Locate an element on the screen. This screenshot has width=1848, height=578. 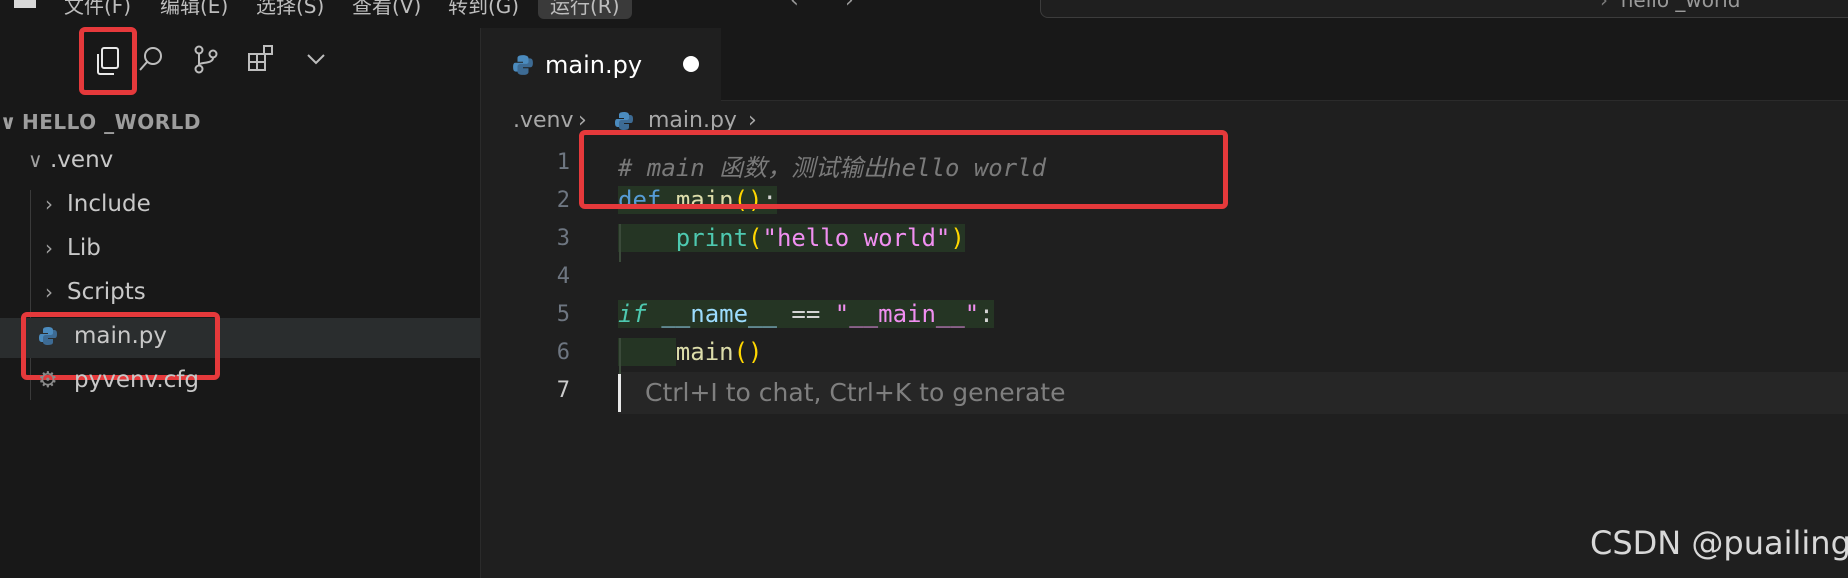
tree-item-main-py: main.py is located at coordinates (102, 336).